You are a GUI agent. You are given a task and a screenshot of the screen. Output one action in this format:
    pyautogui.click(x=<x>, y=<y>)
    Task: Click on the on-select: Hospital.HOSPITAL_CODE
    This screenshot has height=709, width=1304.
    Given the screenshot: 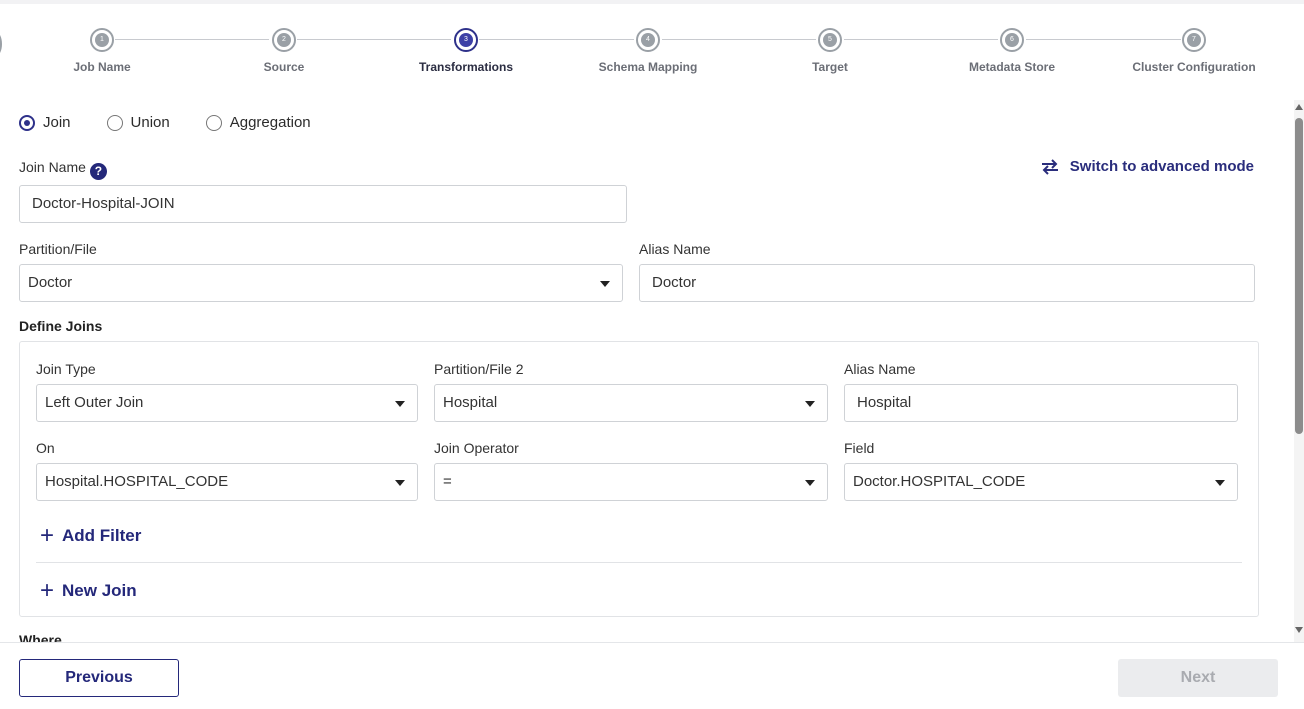 What is the action you would take?
    pyautogui.click(x=227, y=482)
    